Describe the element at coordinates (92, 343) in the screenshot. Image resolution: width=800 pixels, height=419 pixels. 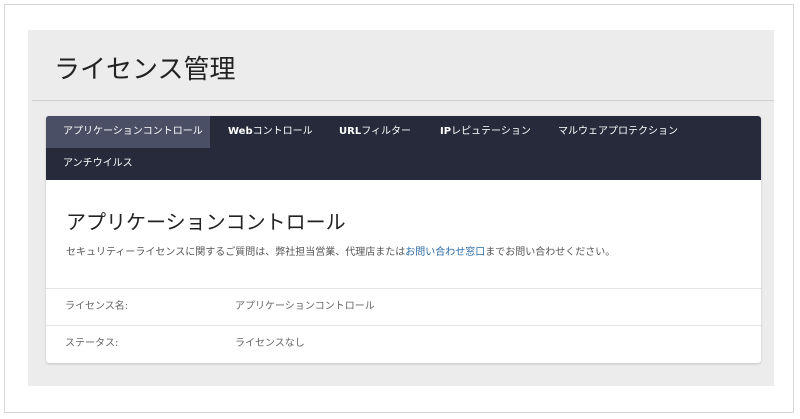
I see `status-label: ステータス:` at that location.